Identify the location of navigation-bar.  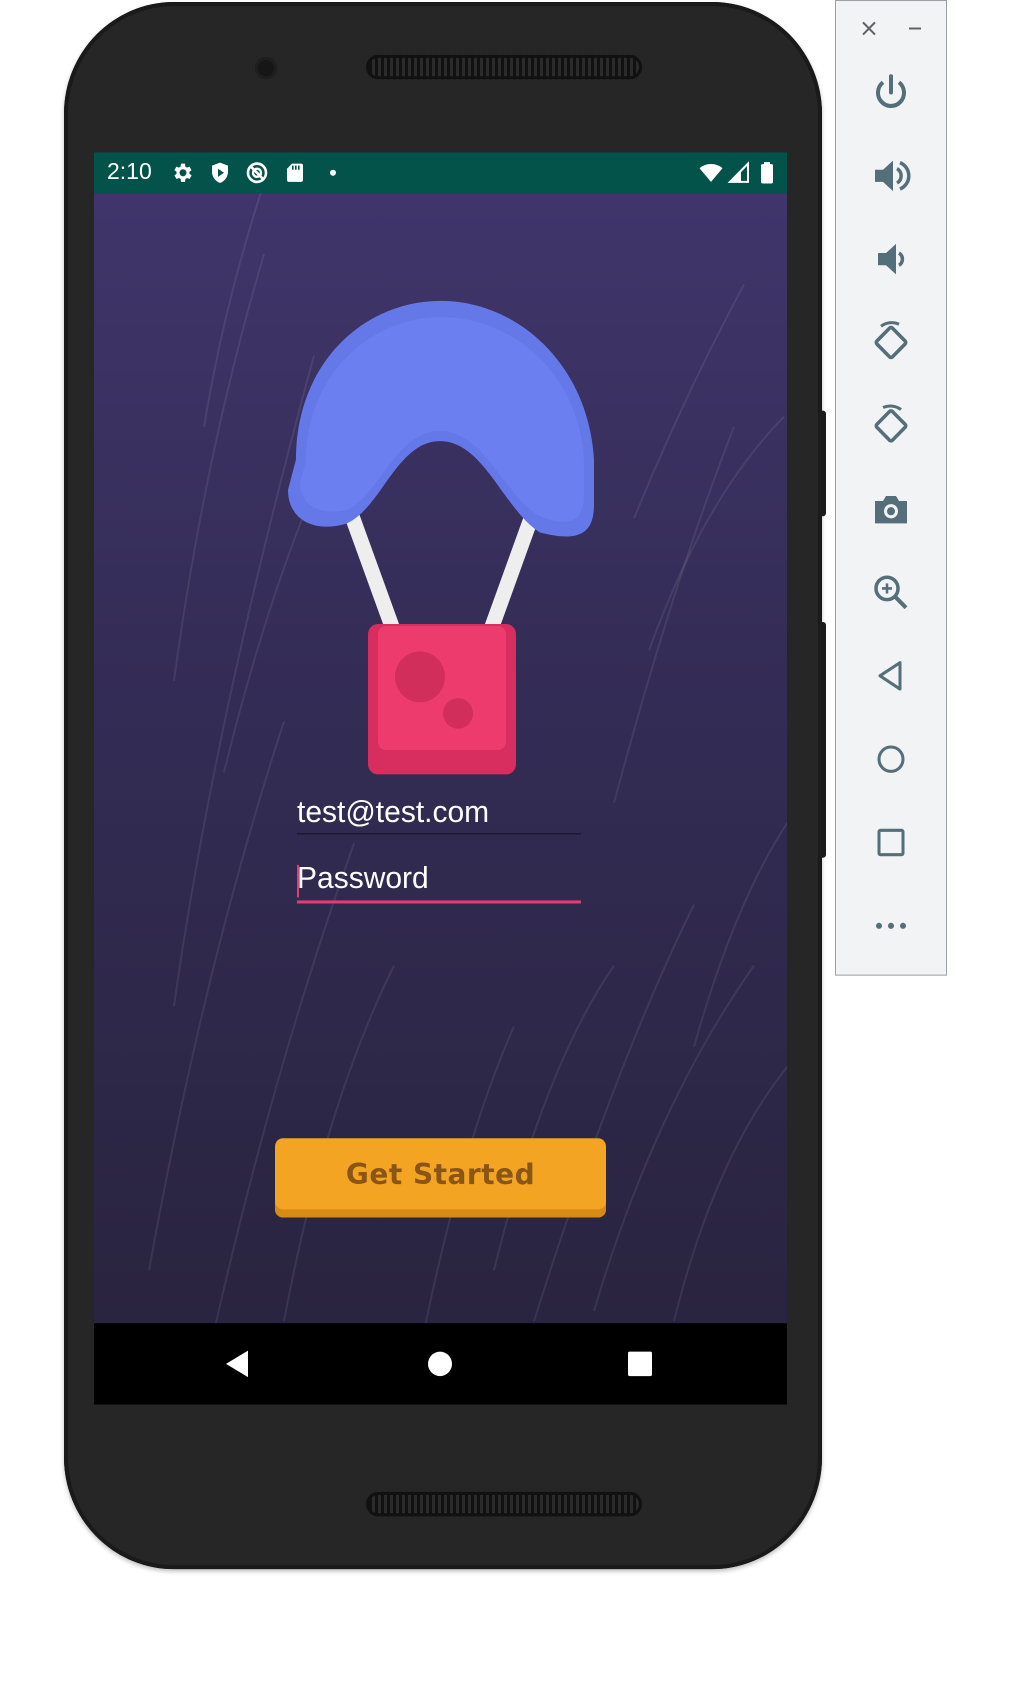
(440, 1364).